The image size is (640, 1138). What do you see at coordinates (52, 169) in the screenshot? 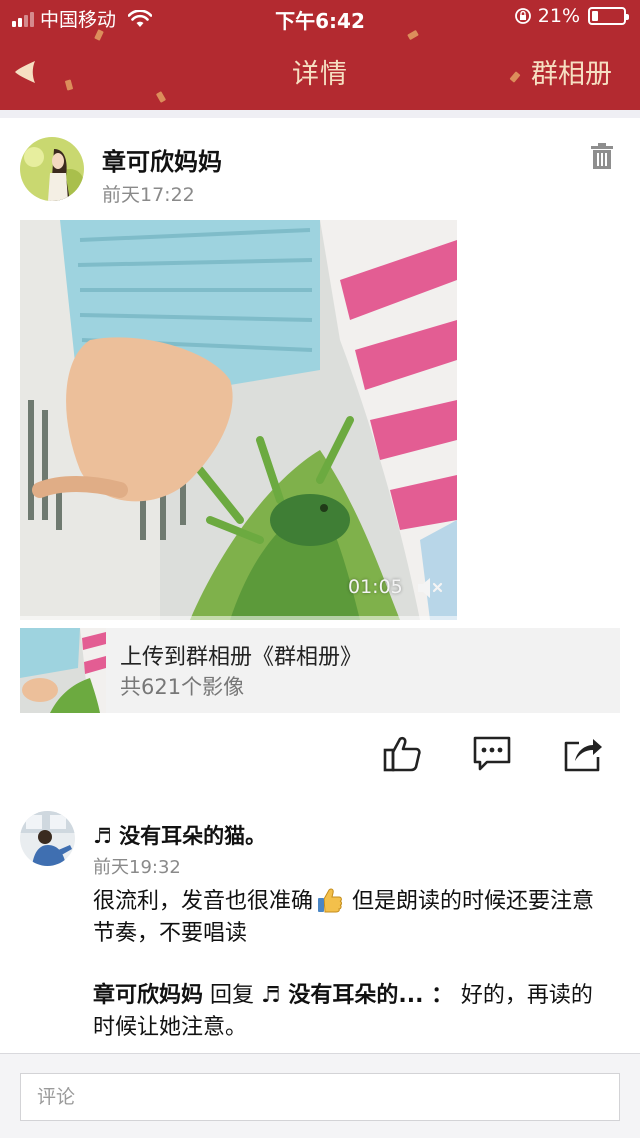
I see `author-avatar` at bounding box center [52, 169].